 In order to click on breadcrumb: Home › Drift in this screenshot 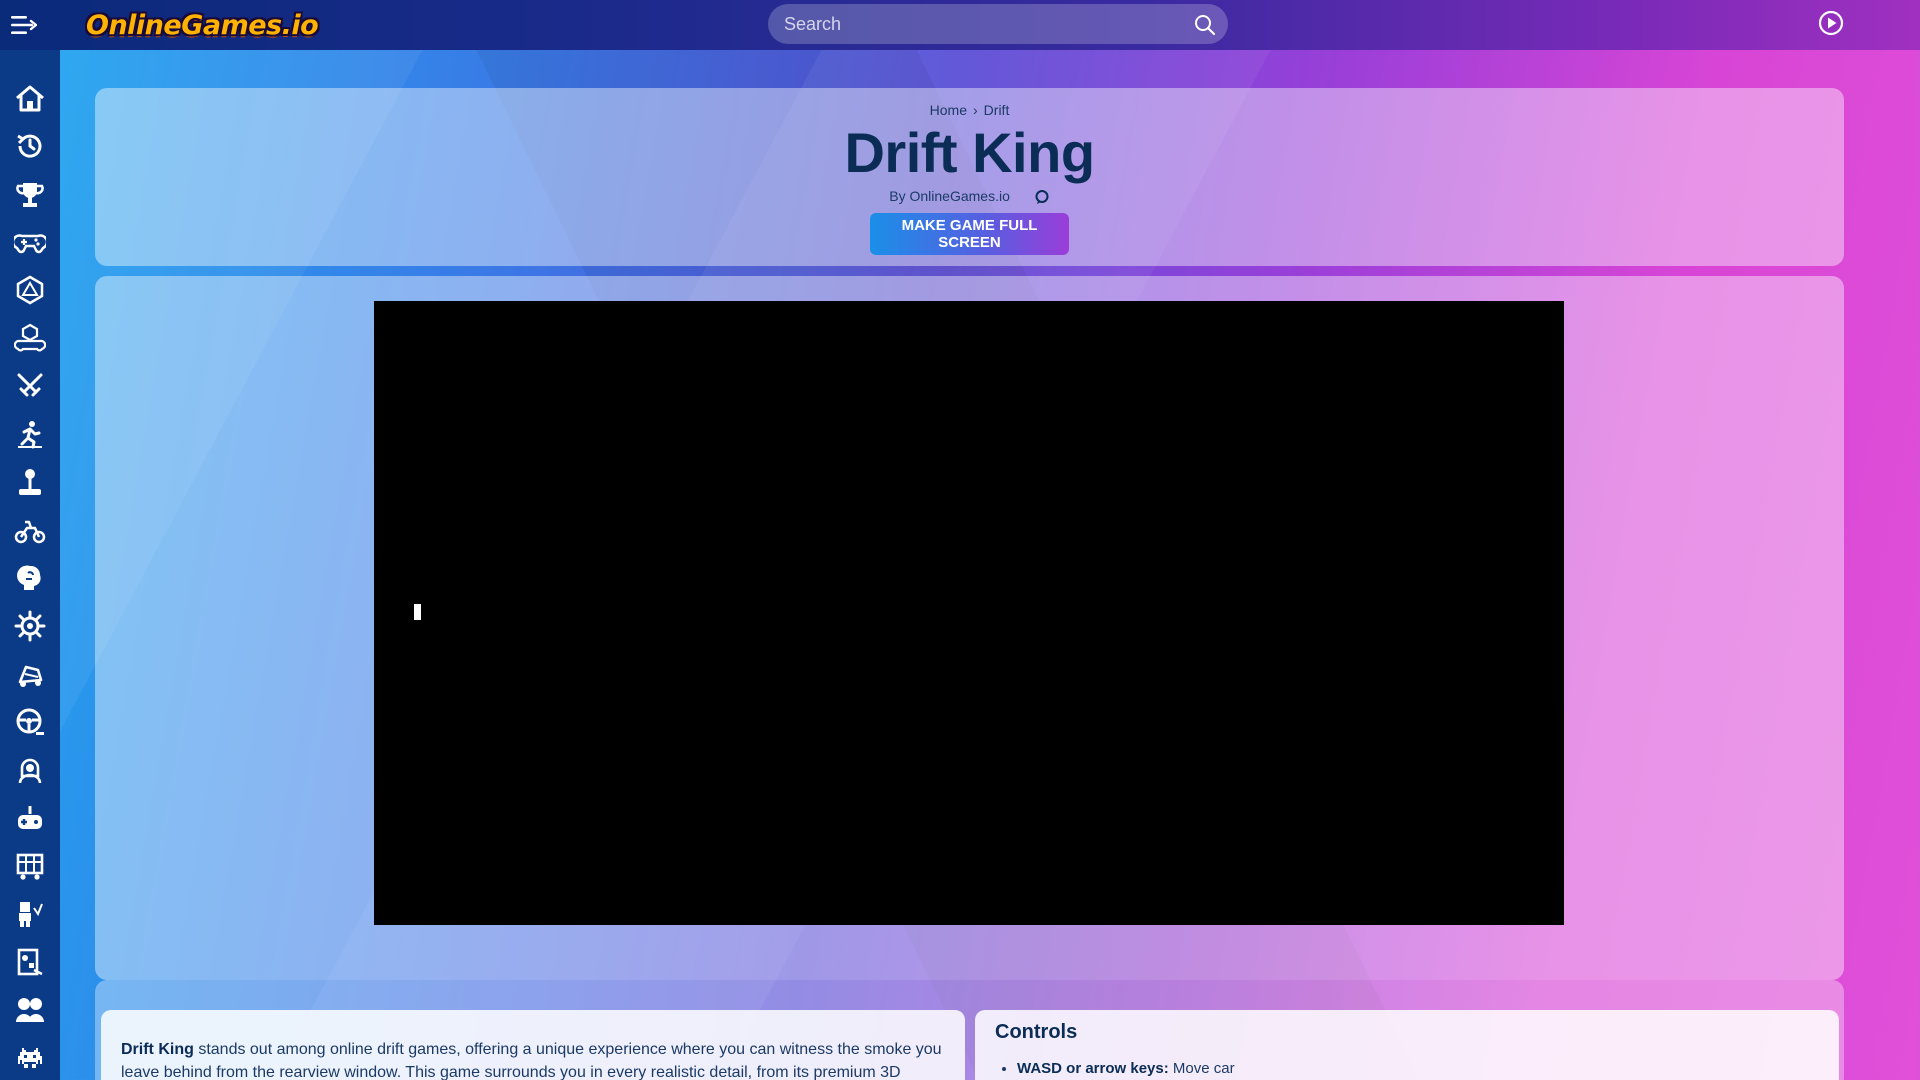, I will do `click(969, 110)`.